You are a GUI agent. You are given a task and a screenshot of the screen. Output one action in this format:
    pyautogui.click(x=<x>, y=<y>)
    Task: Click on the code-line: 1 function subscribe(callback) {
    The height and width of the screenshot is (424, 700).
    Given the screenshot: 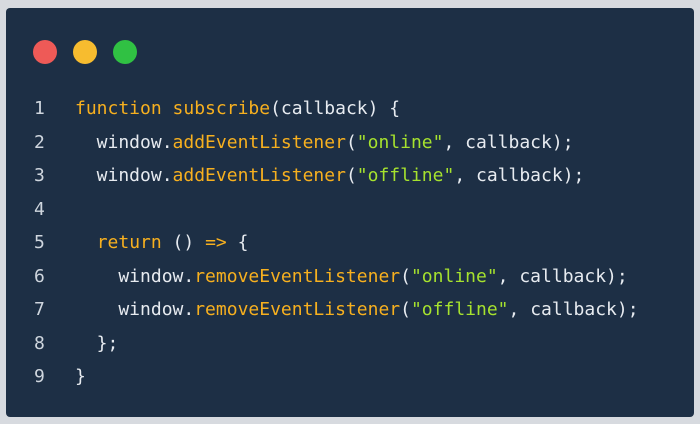 What is the action you would take?
    pyautogui.click(x=350, y=109)
    